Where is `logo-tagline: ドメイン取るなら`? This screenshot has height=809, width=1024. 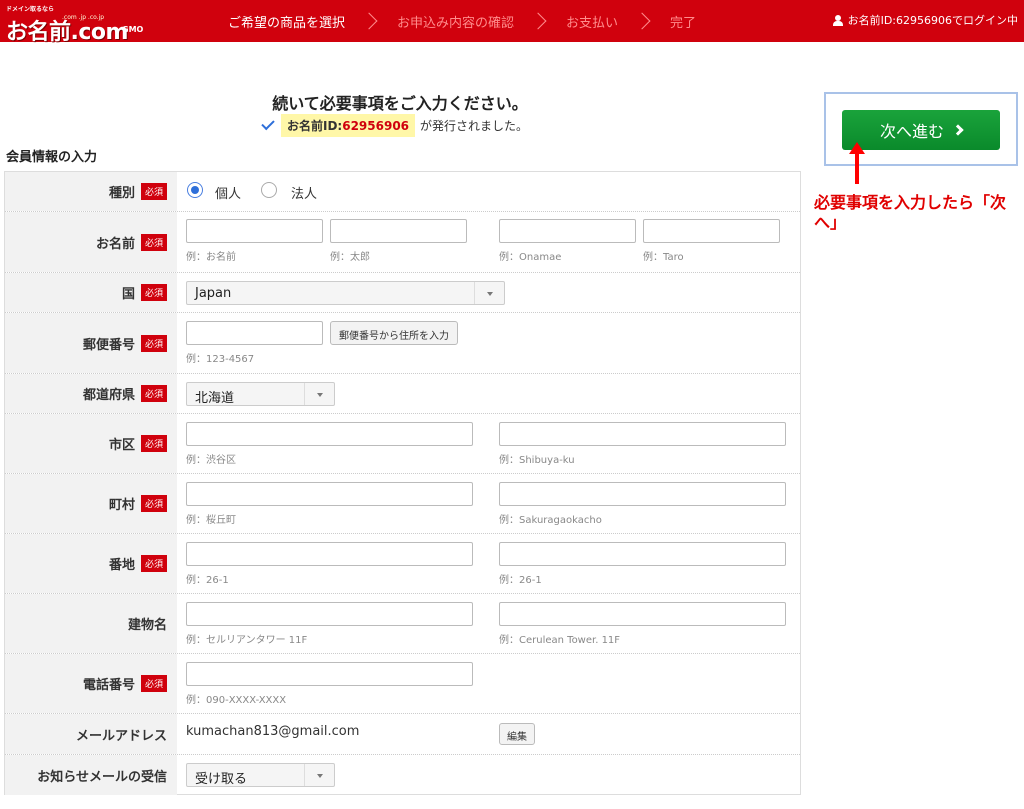
logo-tagline: ドメイン取るなら is located at coordinates (30, 9).